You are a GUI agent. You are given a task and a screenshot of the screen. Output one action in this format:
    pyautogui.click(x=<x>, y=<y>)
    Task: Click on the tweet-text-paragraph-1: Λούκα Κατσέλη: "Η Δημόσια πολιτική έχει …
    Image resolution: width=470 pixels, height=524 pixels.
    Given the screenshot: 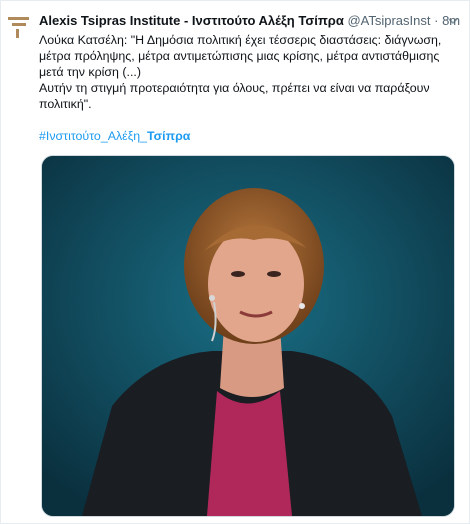 What is the action you would take?
    pyautogui.click(x=240, y=56)
    